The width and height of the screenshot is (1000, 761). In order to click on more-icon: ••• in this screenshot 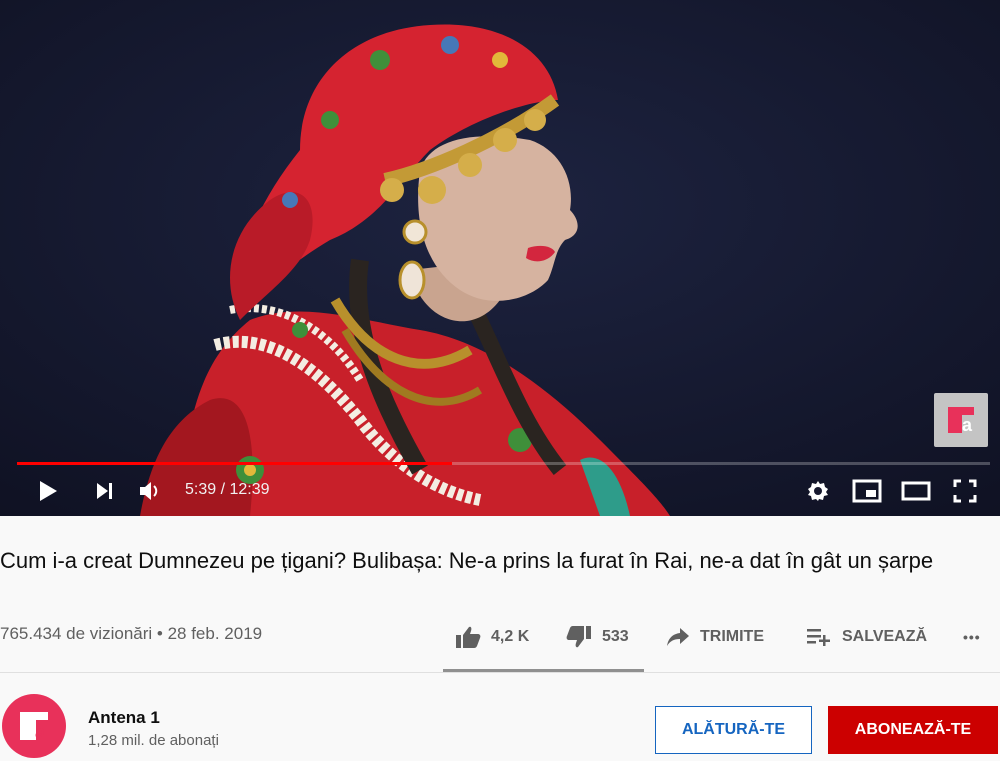, I will do `click(972, 637)`.